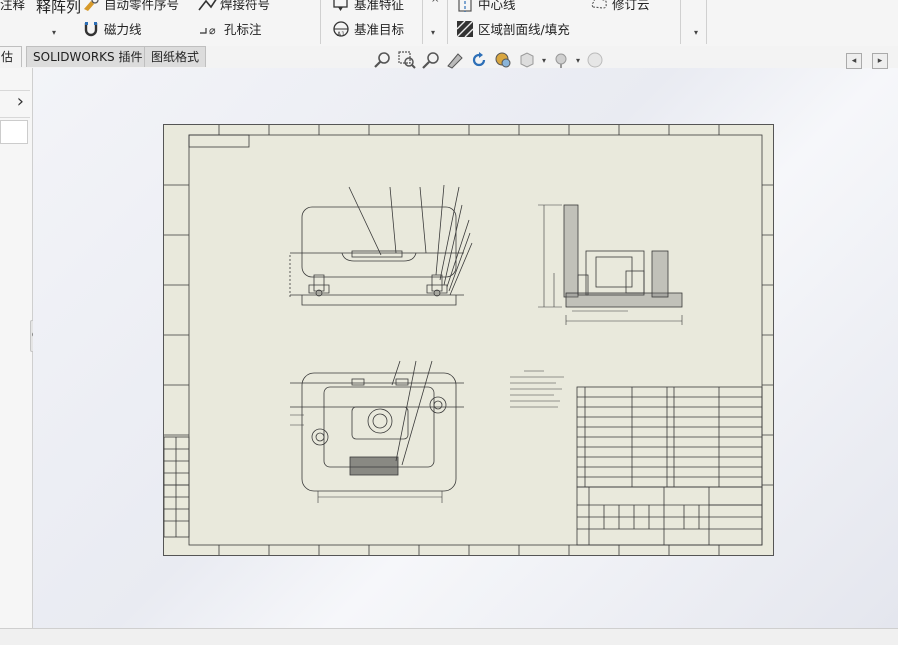  Describe the element at coordinates (383, 60) in the screenshot. I see `zoom-to-fit-icon` at that location.